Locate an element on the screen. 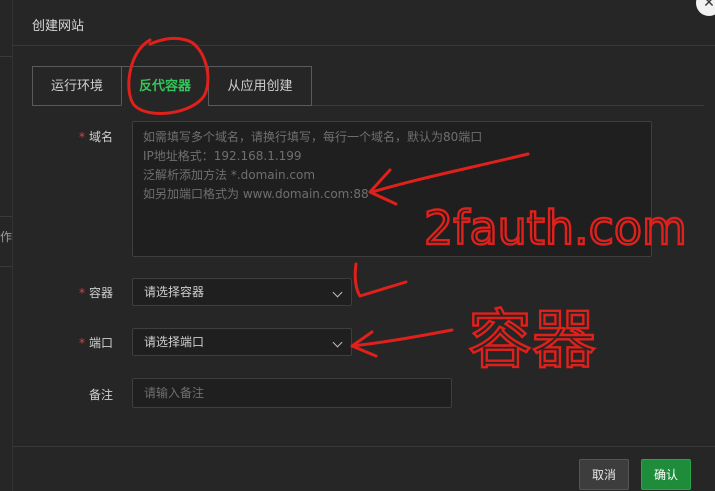  domain-placeholder-line: IP地址格式：192.168.1.199 is located at coordinates (222, 156).